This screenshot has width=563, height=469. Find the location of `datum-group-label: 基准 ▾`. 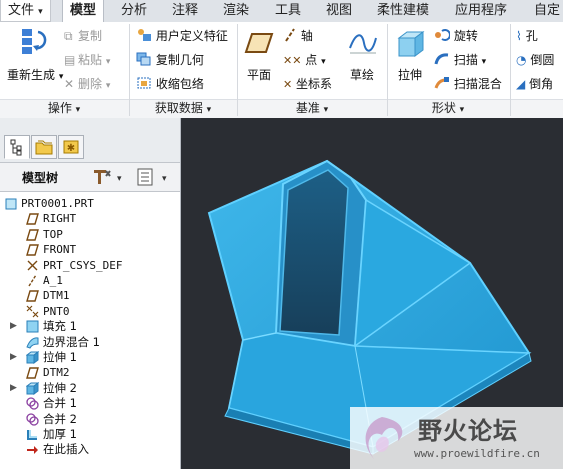

datum-group-label: 基准 ▾ is located at coordinates (312, 108).